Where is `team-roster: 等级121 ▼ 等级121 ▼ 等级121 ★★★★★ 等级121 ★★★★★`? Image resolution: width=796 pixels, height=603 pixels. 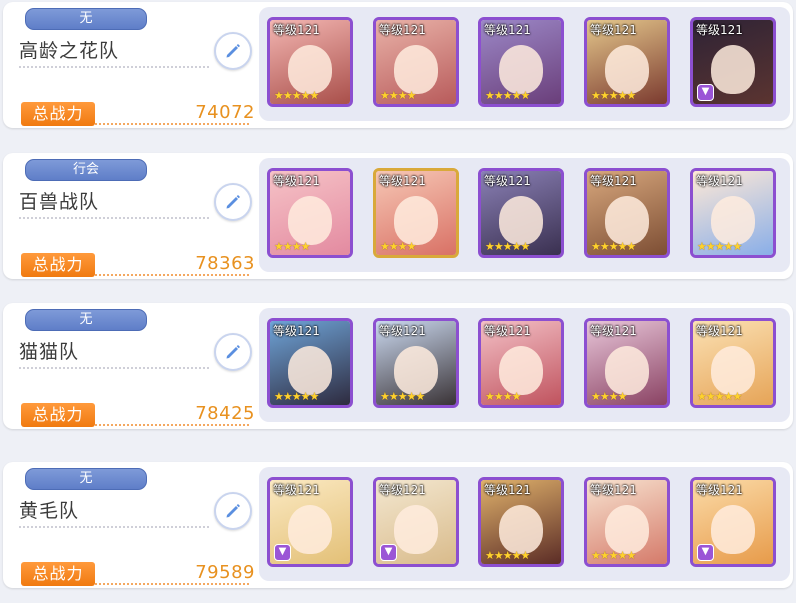
team-roster: 等级121 ▼ 等级121 ▼ 等级121 ★★★★★ 等级121 ★★★★★ is located at coordinates (524, 524).